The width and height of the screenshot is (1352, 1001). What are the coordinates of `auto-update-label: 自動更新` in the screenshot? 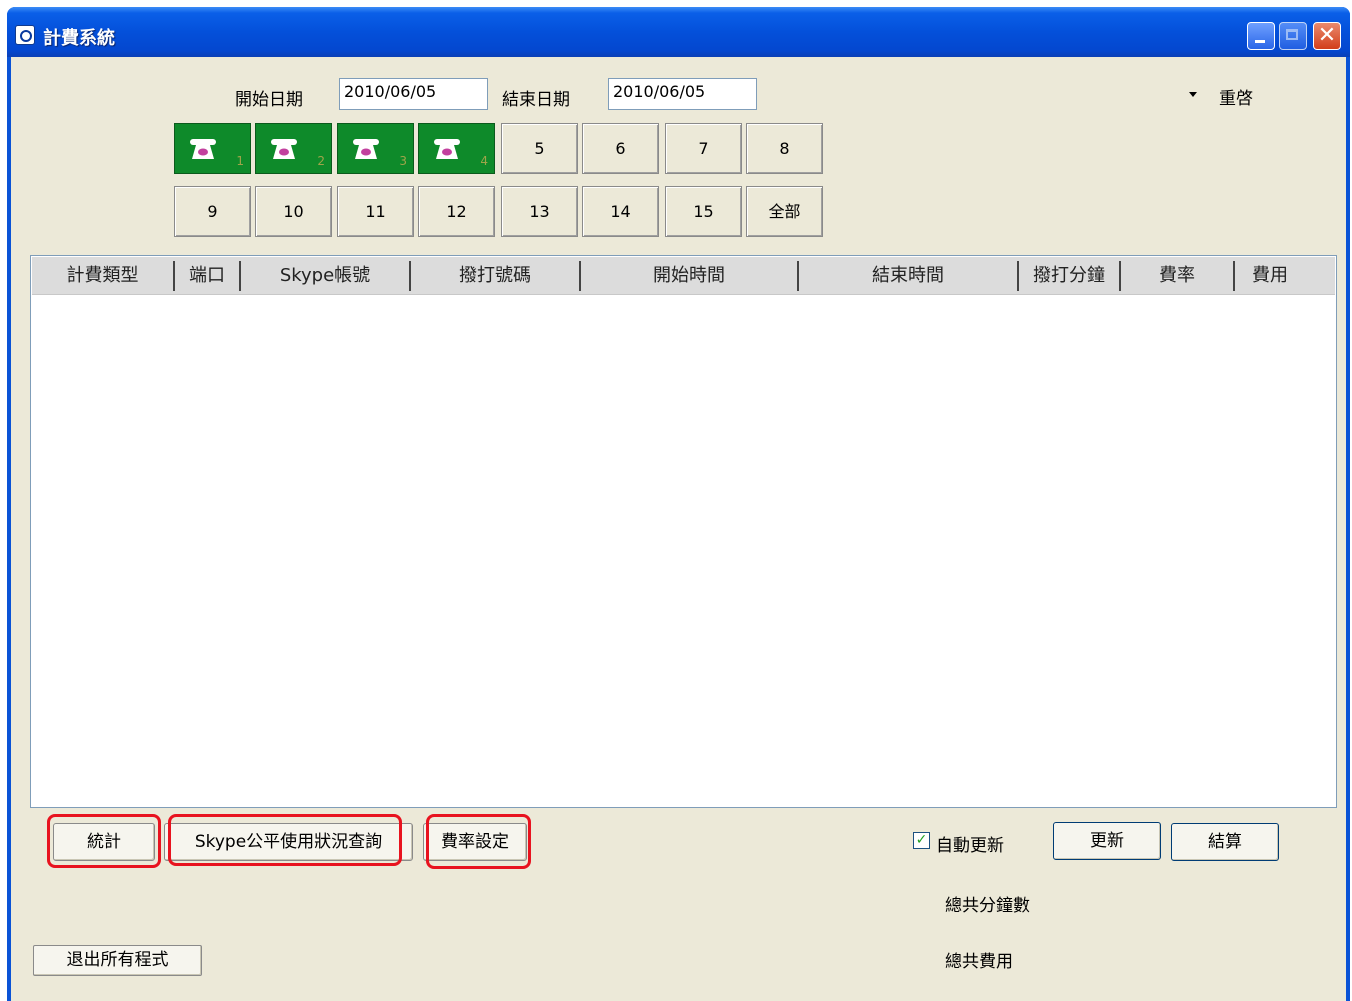 It's located at (970, 846).